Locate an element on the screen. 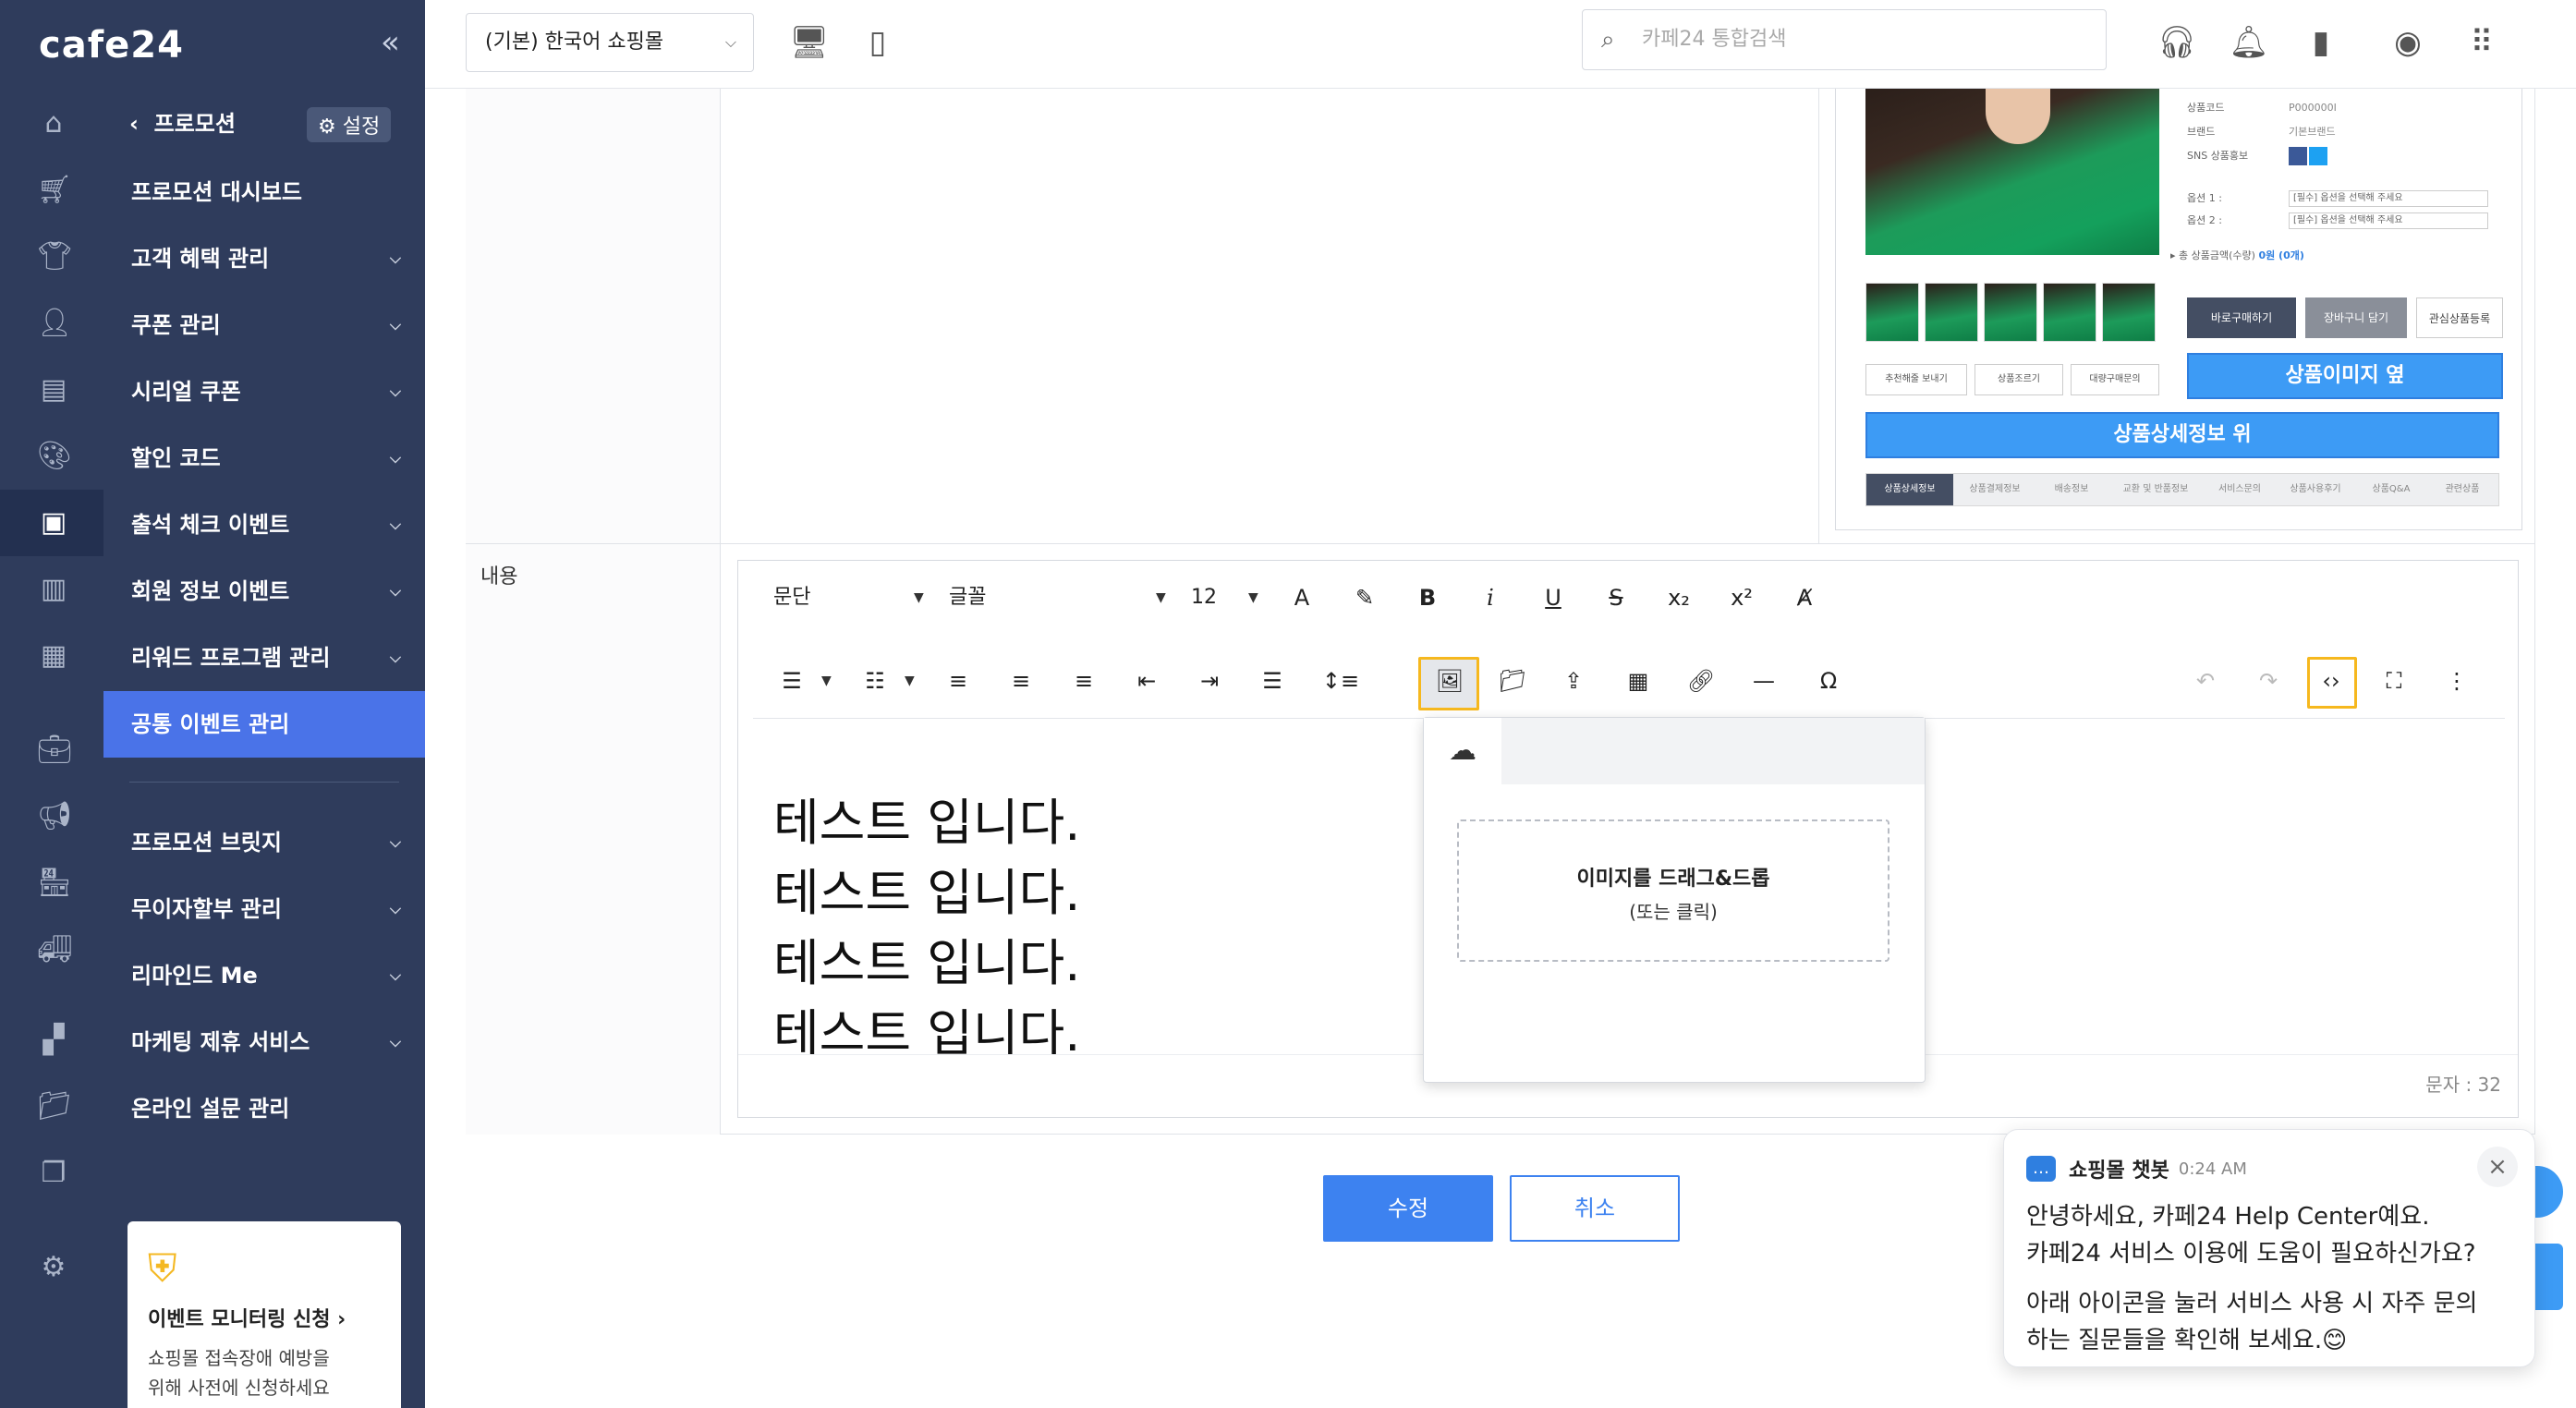  mall-select: (기본) 한국어 쇼핑몰 ⌵ is located at coordinates (610, 42).